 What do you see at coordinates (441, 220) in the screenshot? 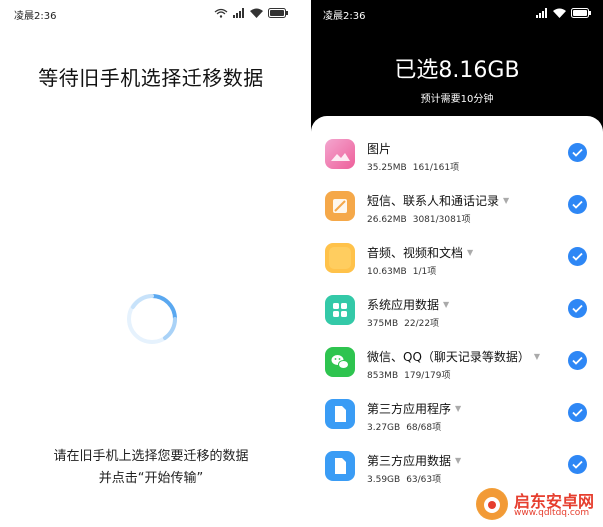
I see `item-count: 3081/3081项` at bounding box center [441, 220].